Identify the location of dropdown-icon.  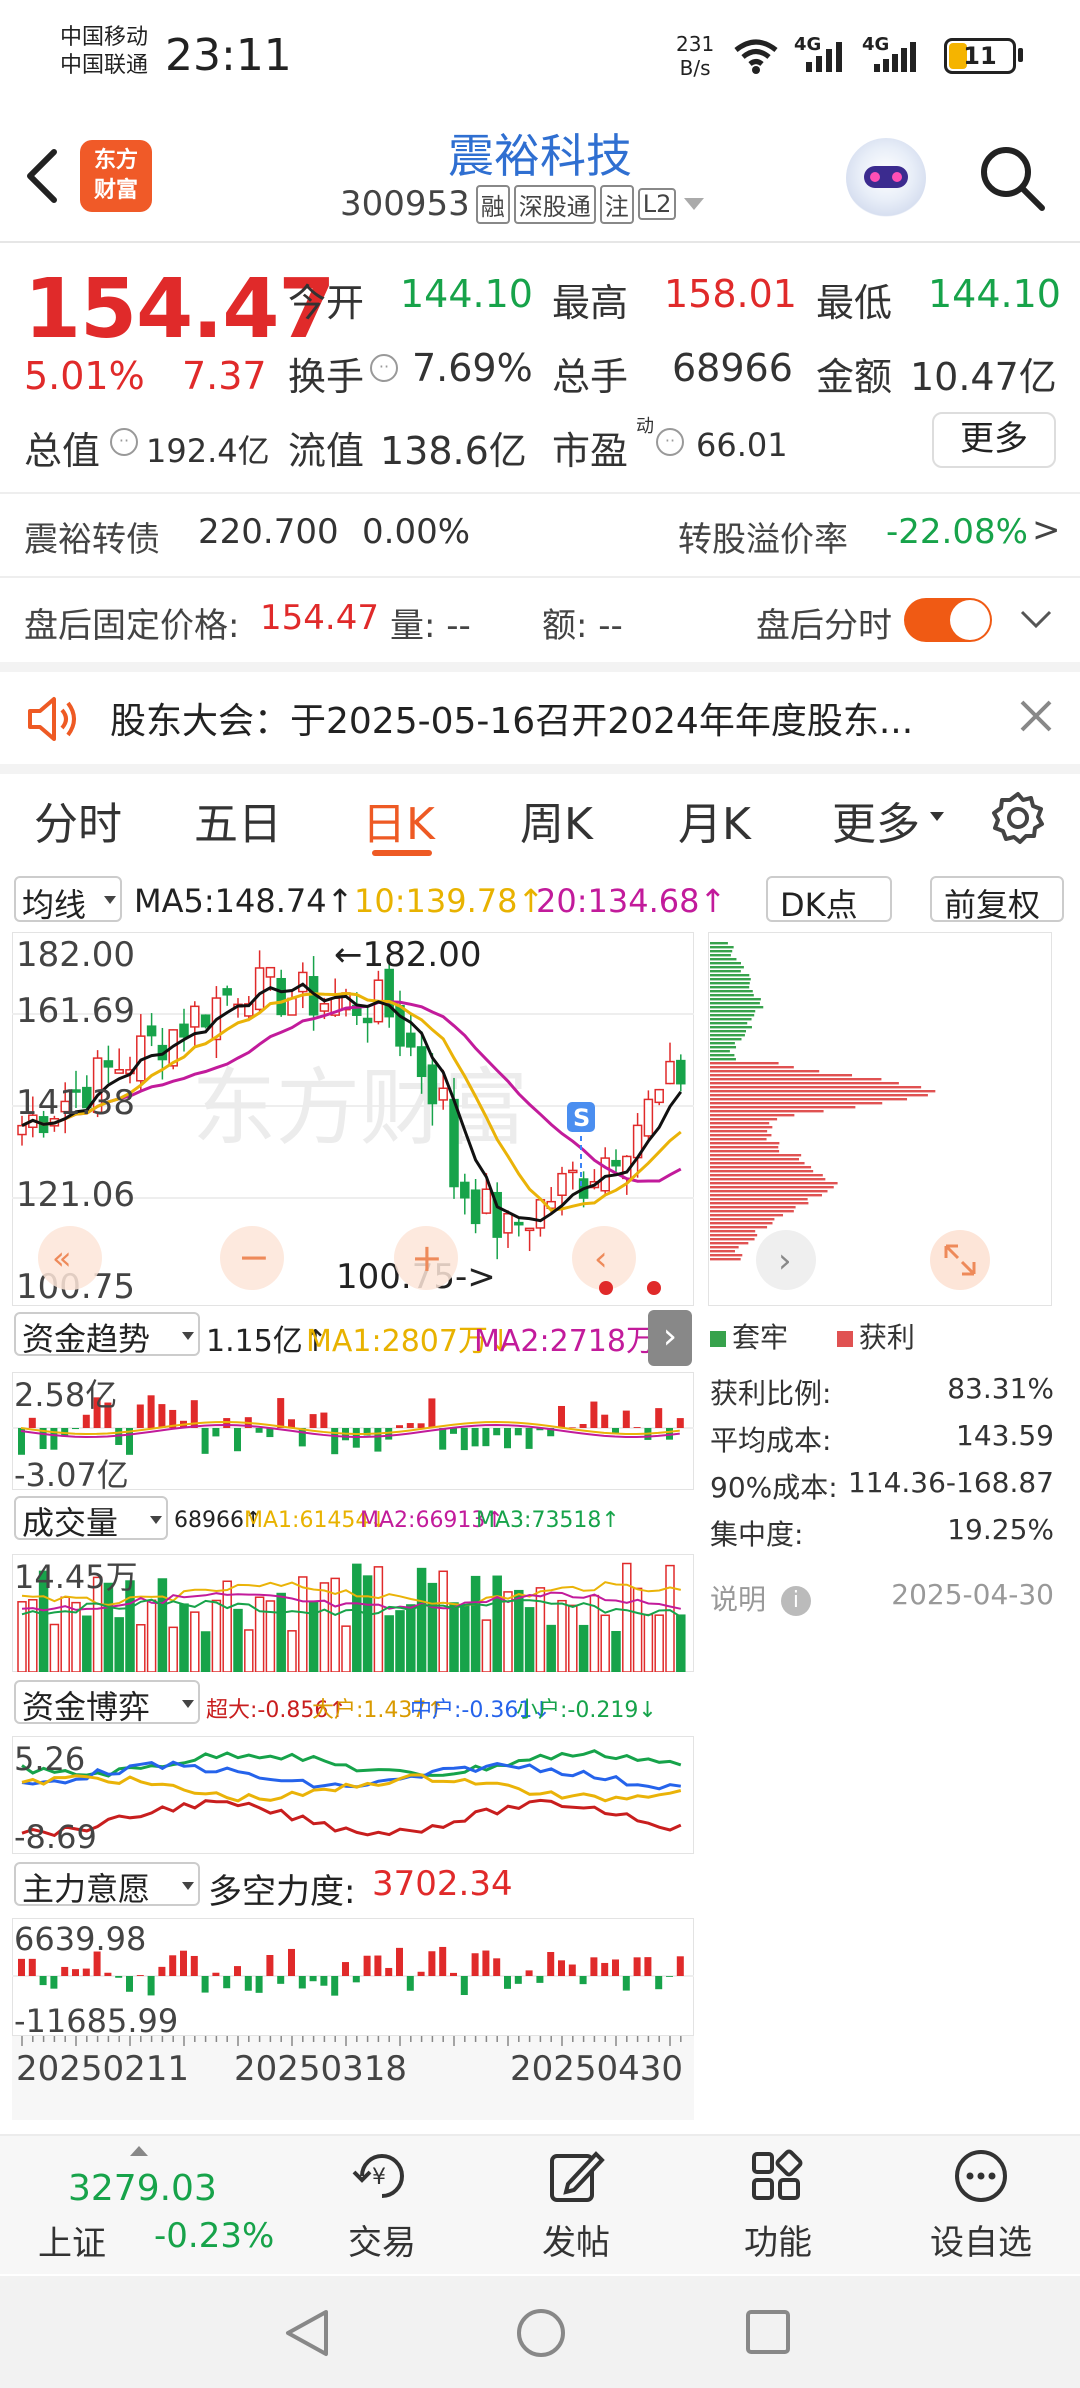
(694, 204).